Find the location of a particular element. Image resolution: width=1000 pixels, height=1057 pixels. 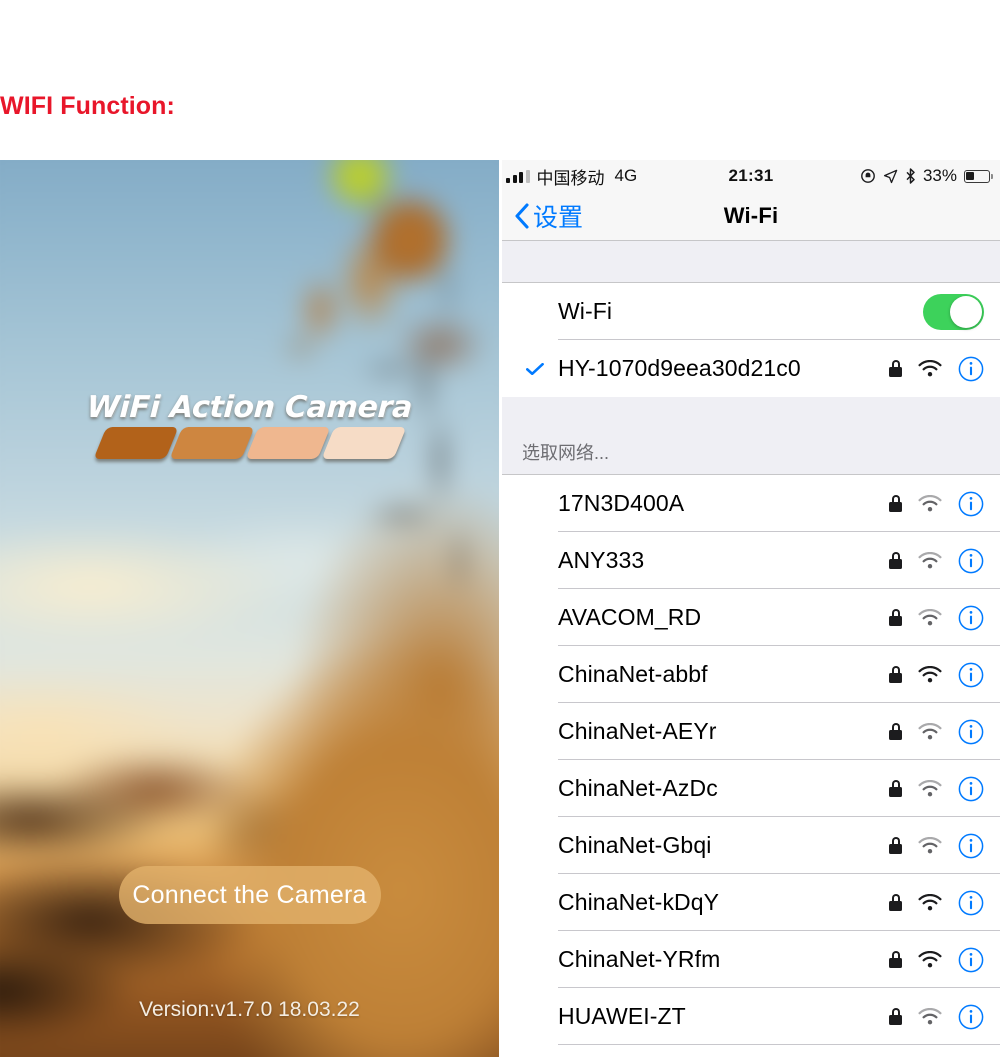

network-ssid: ChinaNet-Gbqi is located at coordinates (635, 845).